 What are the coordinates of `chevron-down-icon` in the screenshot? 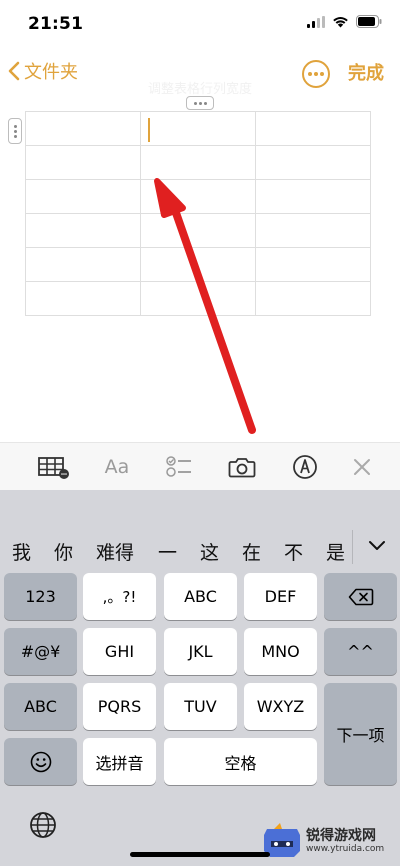 It's located at (377, 545).